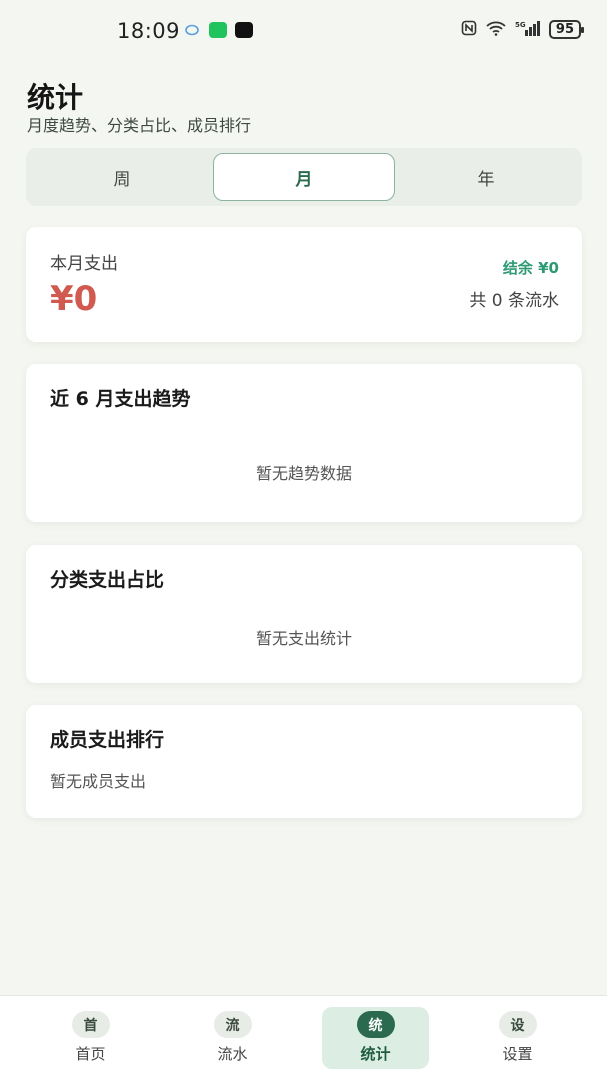 The width and height of the screenshot is (607, 1080). Describe the element at coordinates (139, 125) in the screenshot. I see `page-subtitle: 月度趋势、分类占比、成员排行` at that location.